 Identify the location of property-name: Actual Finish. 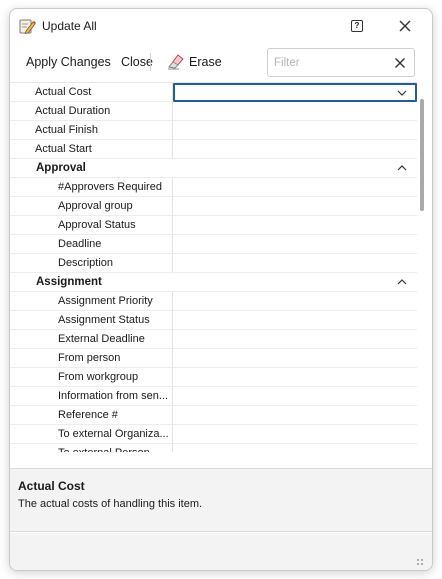
(91, 130).